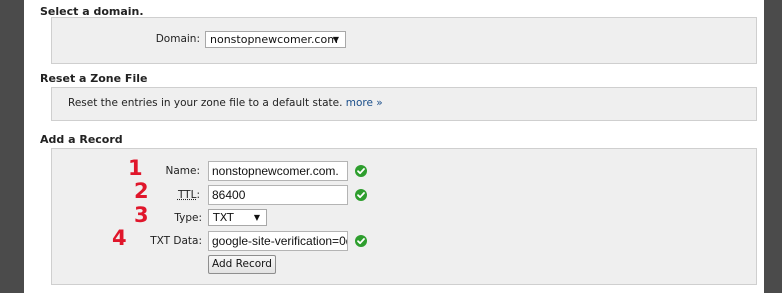 This screenshot has height=293, width=782. I want to click on ttl-input: 86400, so click(278, 195).